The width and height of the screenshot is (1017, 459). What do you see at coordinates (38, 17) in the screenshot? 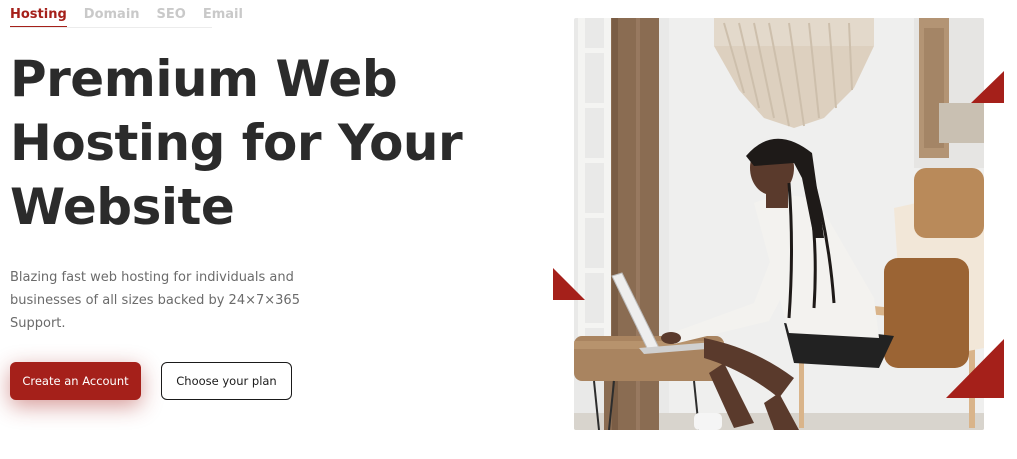
I see `tab-hosting: Hosting` at bounding box center [38, 17].